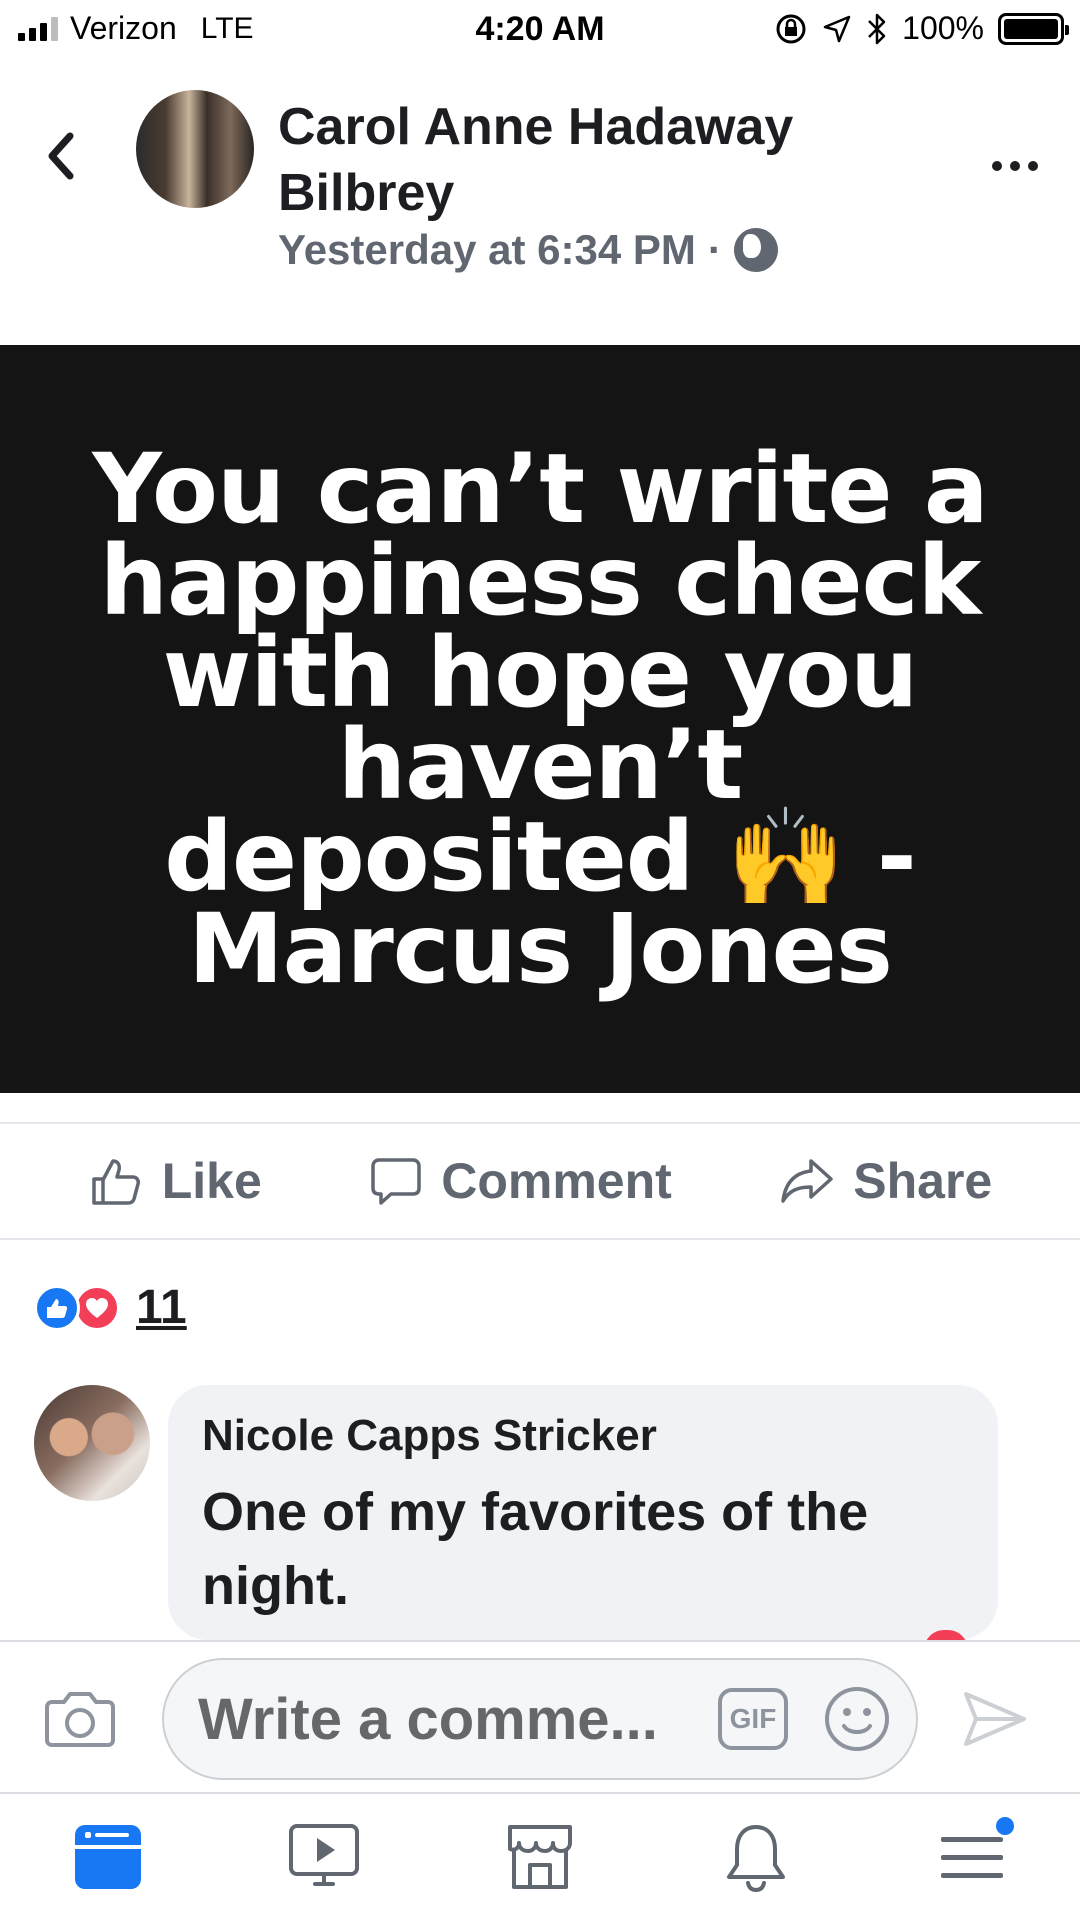 Image resolution: width=1080 pixels, height=1920 pixels. Describe the element at coordinates (195, 149) in the screenshot. I see `author-avatar` at that location.